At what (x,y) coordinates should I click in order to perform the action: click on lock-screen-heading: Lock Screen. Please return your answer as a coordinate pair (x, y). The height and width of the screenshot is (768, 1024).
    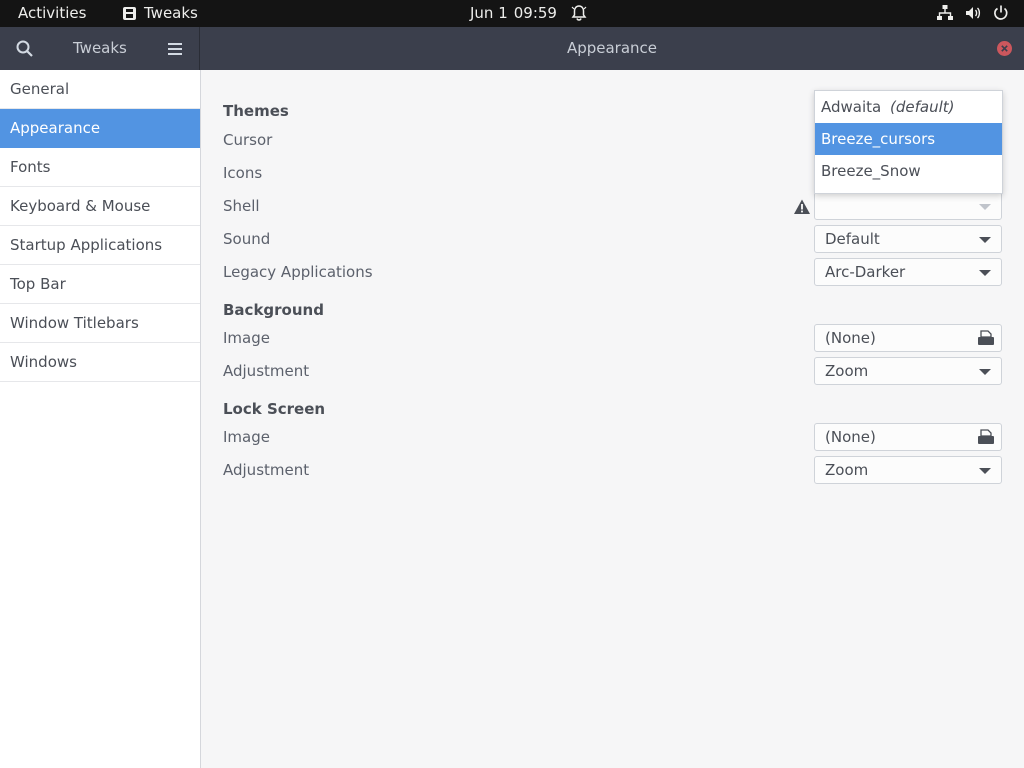
    Looking at the image, I should click on (274, 409).